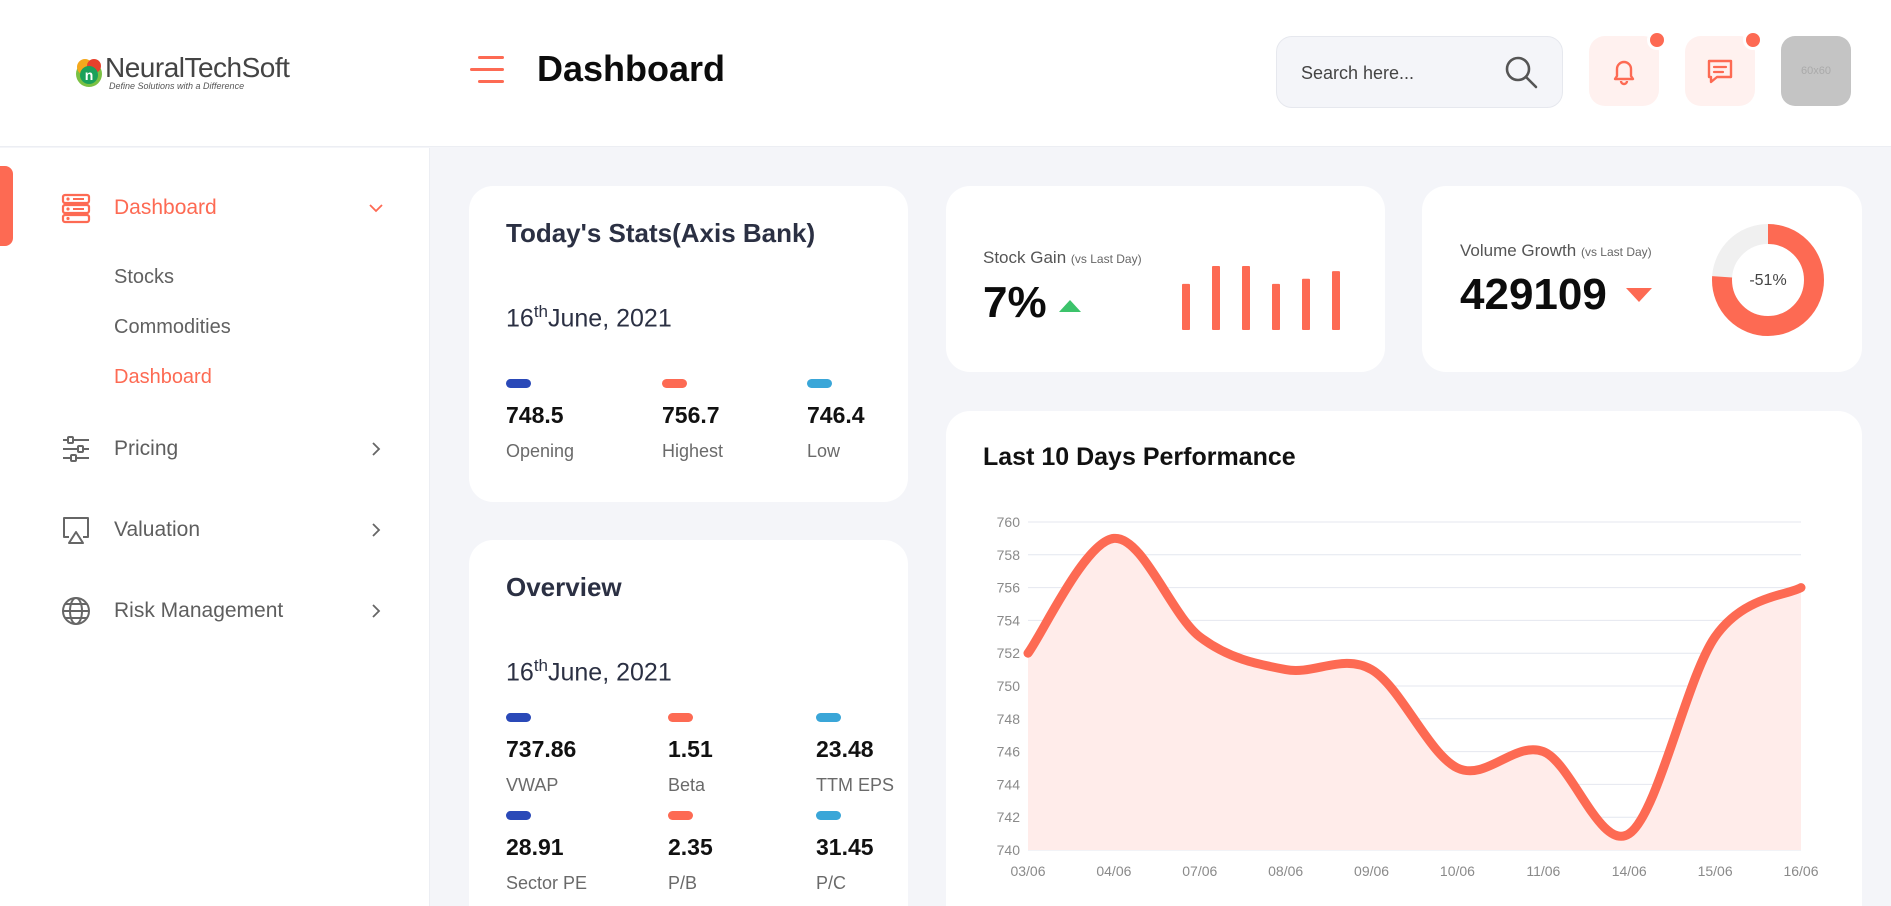 This screenshot has height=906, width=1891. What do you see at coordinates (1113, 871) in the screenshot?
I see `x-tick-label: 04/06` at bounding box center [1113, 871].